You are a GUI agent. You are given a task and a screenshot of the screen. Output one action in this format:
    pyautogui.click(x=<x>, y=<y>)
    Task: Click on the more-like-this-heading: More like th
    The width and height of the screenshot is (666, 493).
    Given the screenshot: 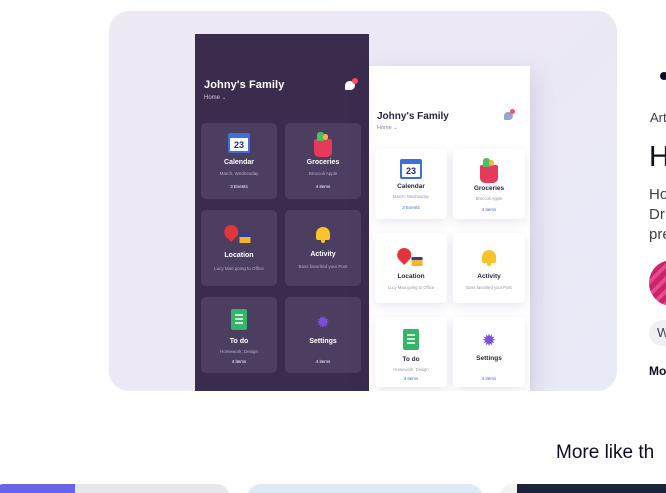 What is the action you would take?
    pyautogui.click(x=605, y=452)
    